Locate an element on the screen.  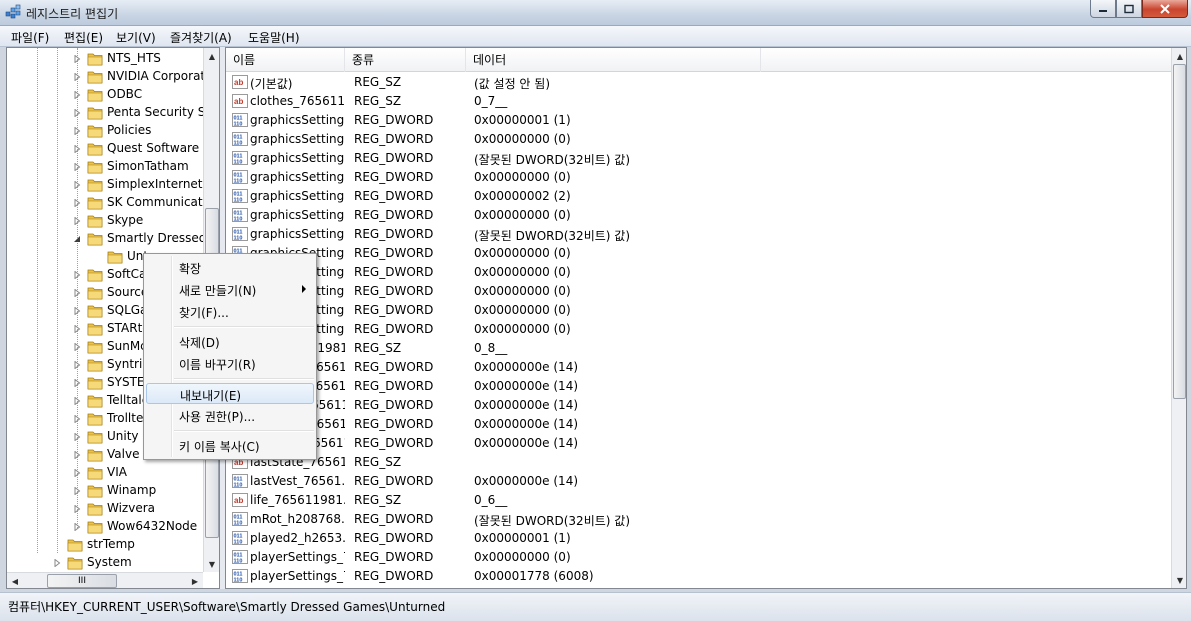
tree-item: Wow6432Node is located at coordinates (105, 527).